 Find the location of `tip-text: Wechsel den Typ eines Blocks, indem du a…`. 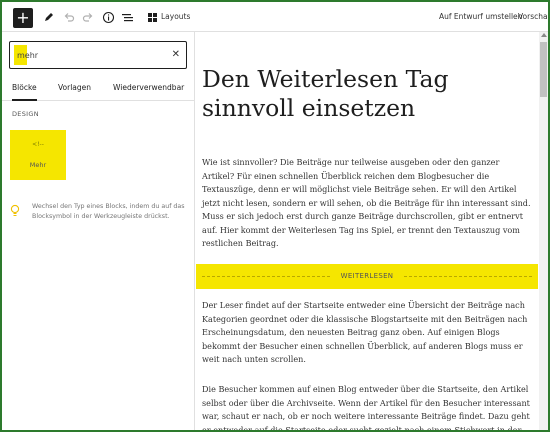

tip-text: Wechsel den Typ eines Blocks, indem du a… is located at coordinates (108, 211).